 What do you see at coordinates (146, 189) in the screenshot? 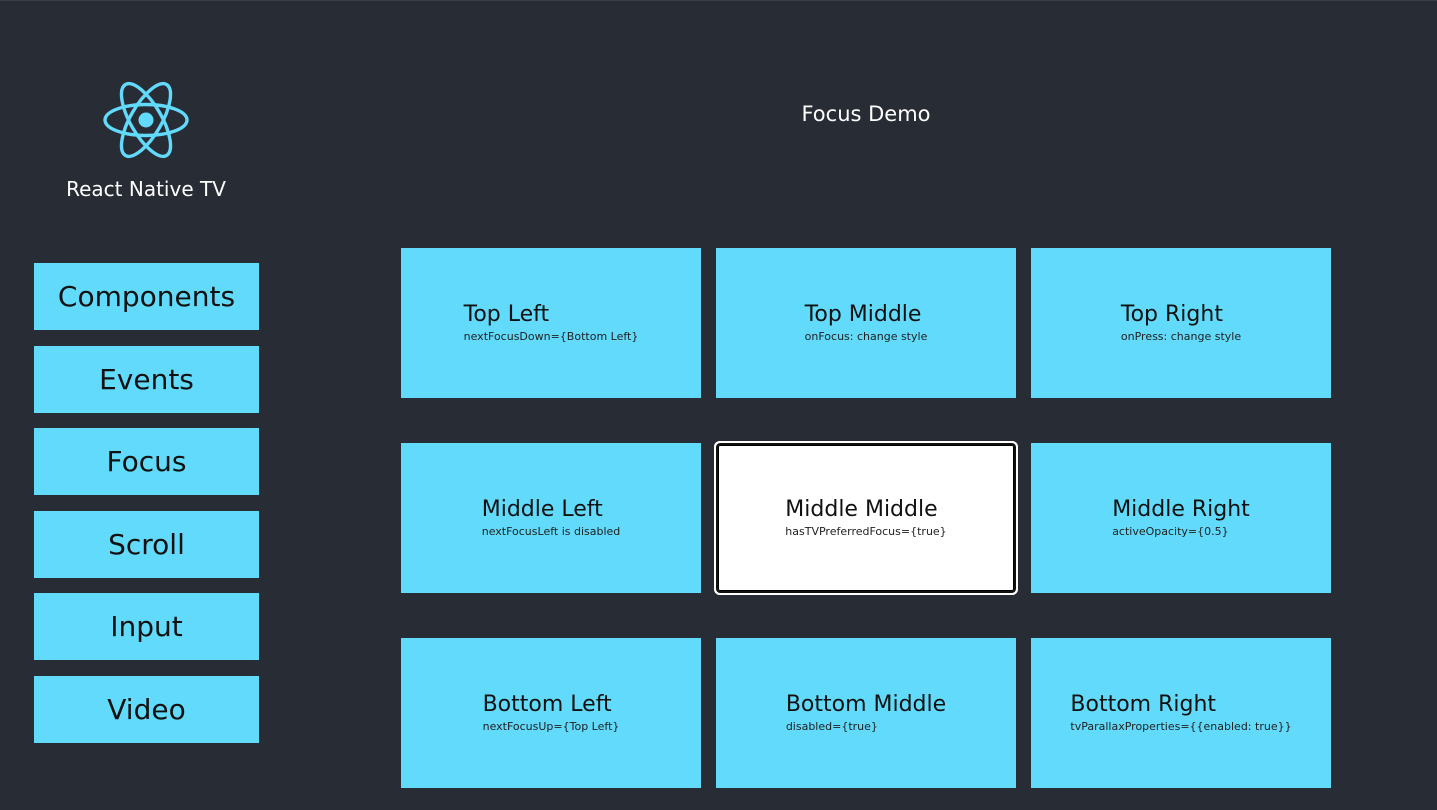
I see `app-title: React Native TV` at bounding box center [146, 189].